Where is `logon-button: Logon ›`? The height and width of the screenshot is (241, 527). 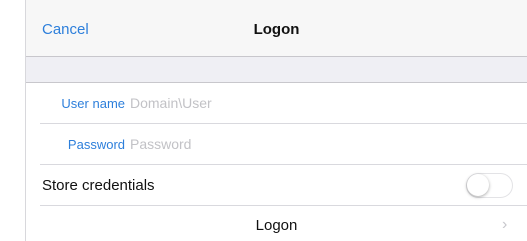 logon-button: Logon › is located at coordinates (276, 223).